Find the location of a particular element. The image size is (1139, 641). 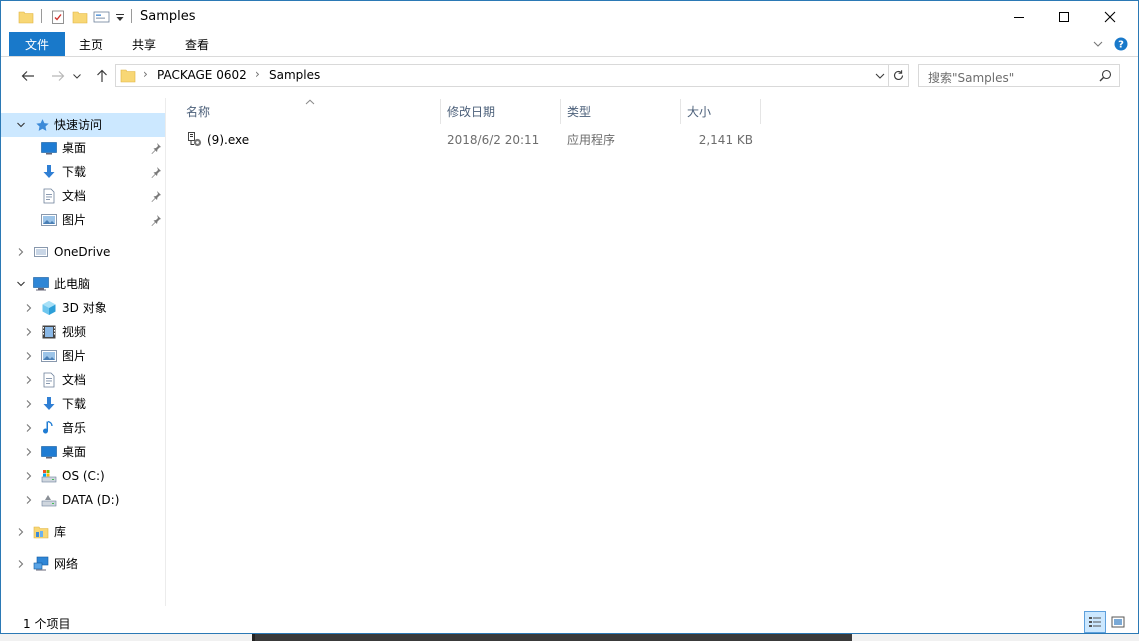

drive-icon is located at coordinates (49, 500).